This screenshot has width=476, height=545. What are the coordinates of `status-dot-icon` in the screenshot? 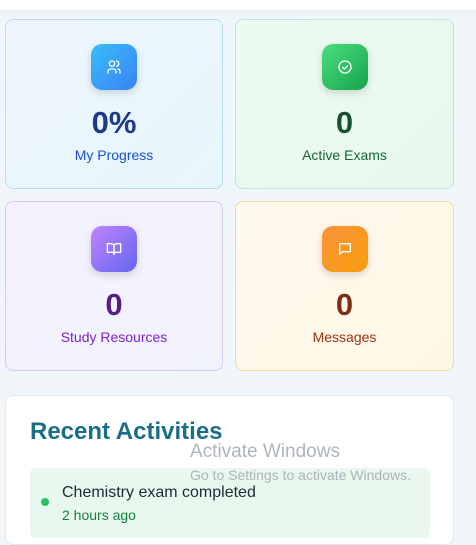 It's located at (45, 502).